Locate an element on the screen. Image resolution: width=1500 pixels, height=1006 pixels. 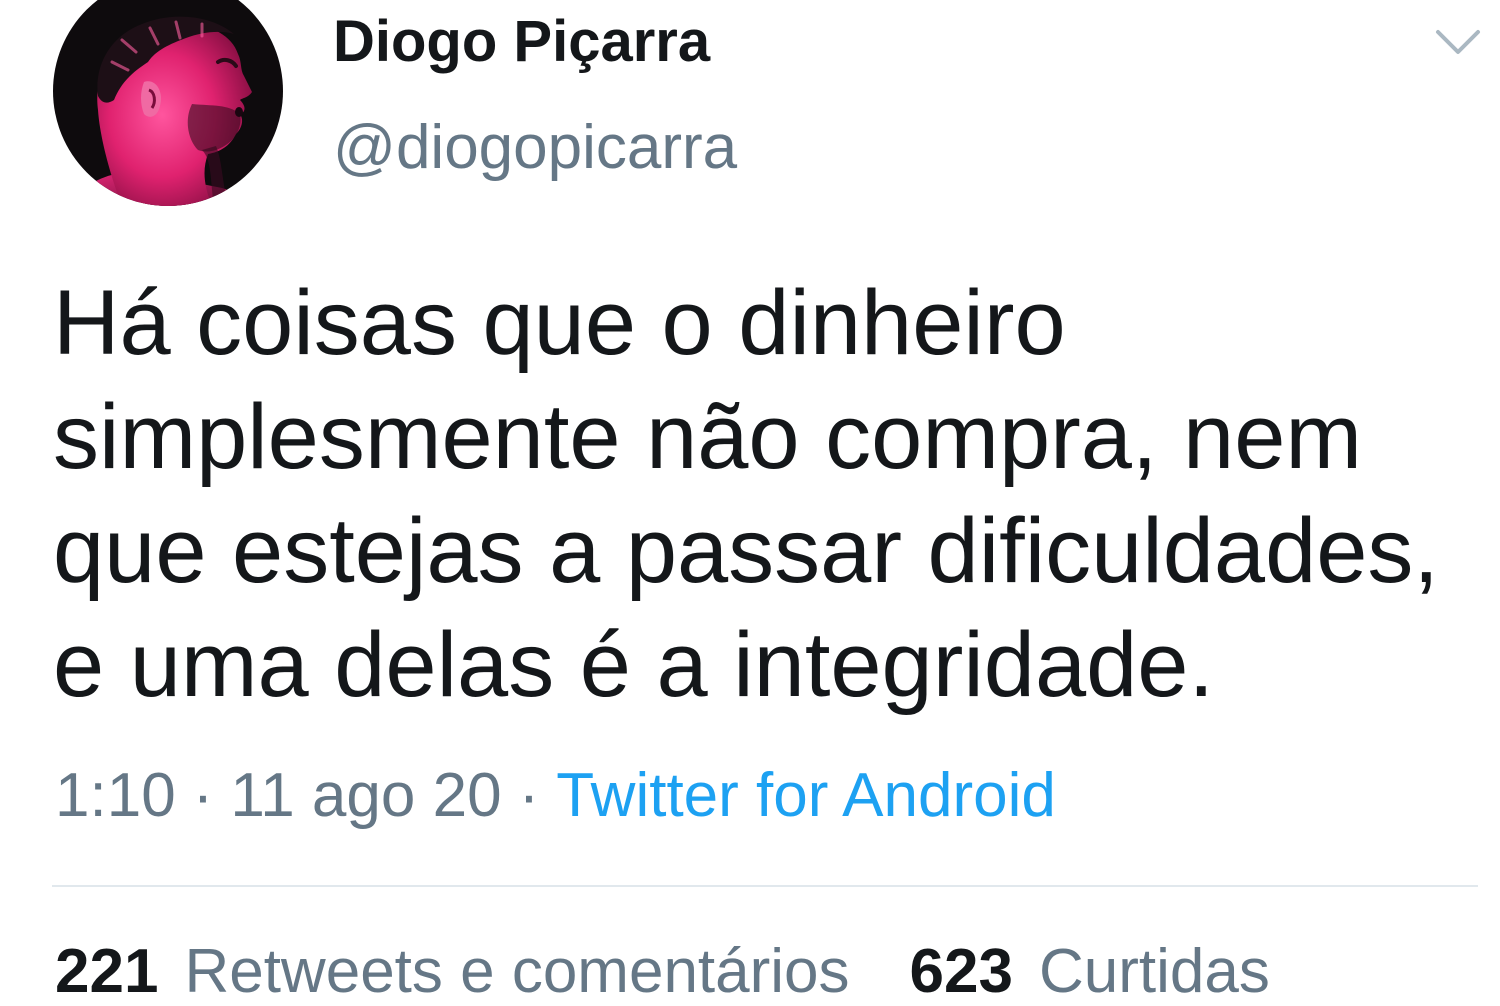
avatar-photo is located at coordinates (168, 103).